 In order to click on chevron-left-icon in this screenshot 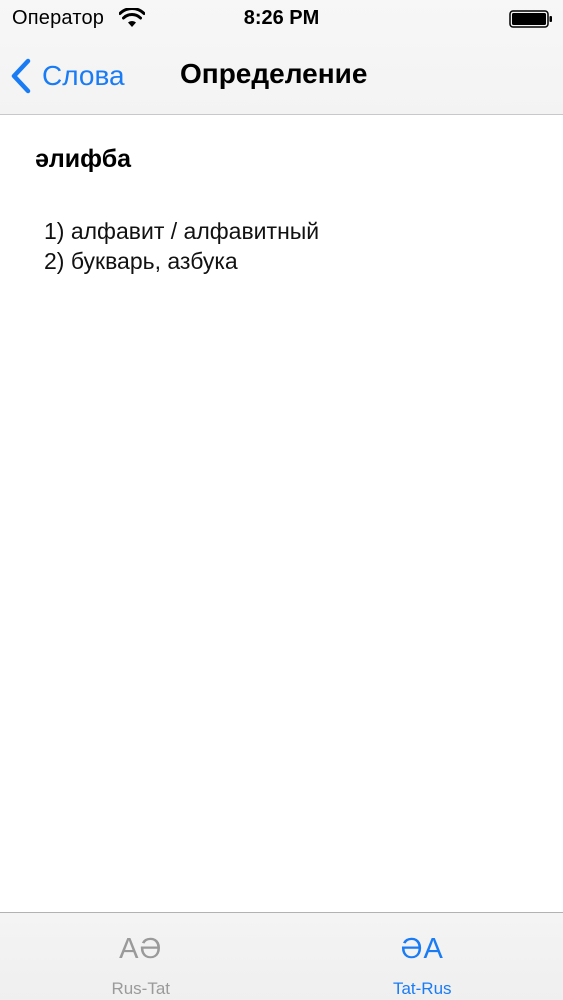, I will do `click(21, 76)`.